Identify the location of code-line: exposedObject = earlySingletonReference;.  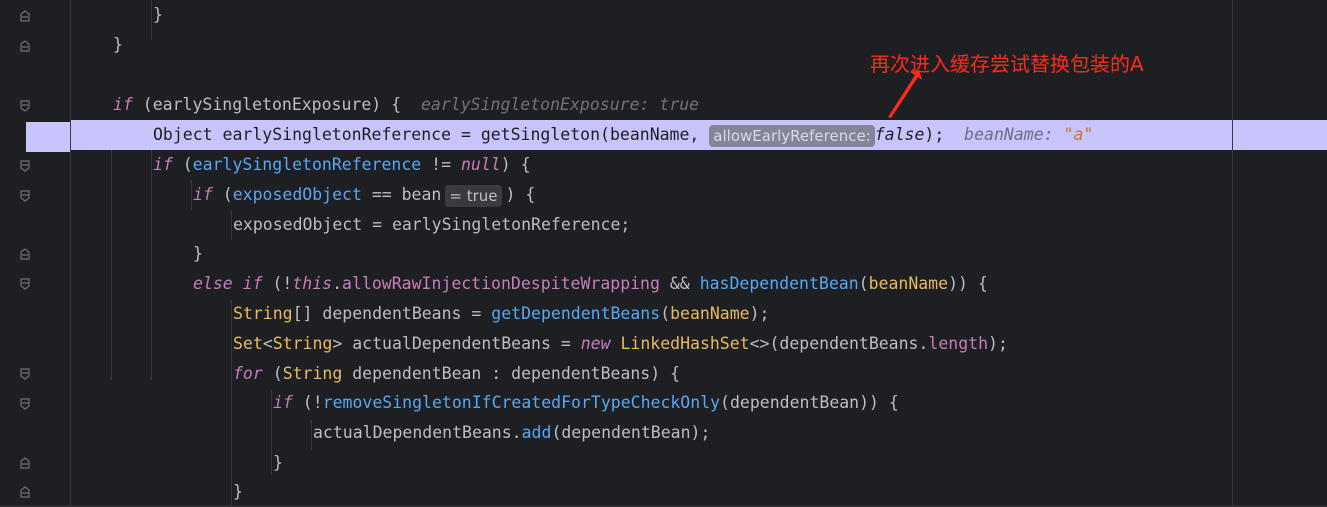
(699, 225).